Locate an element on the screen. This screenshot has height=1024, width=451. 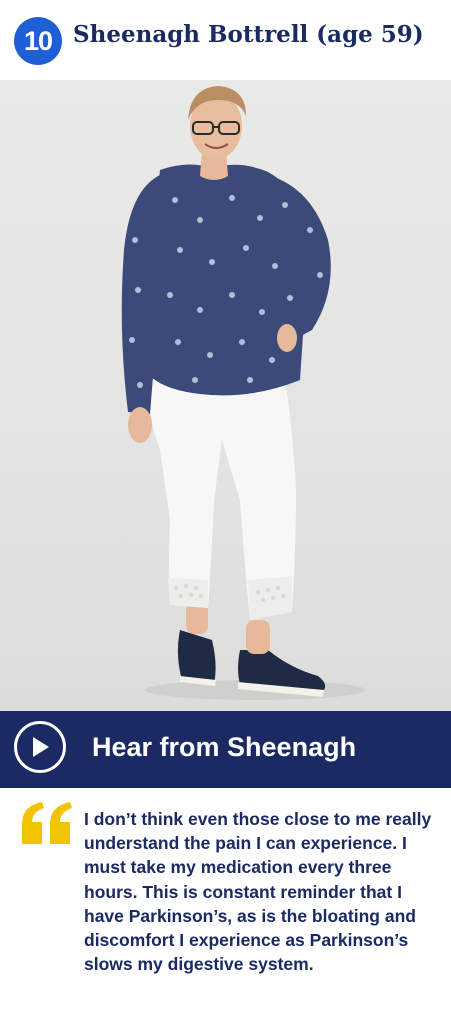
page-header: 10 Sheenagh Bottrell (age 59) is located at coordinates (225, 40).